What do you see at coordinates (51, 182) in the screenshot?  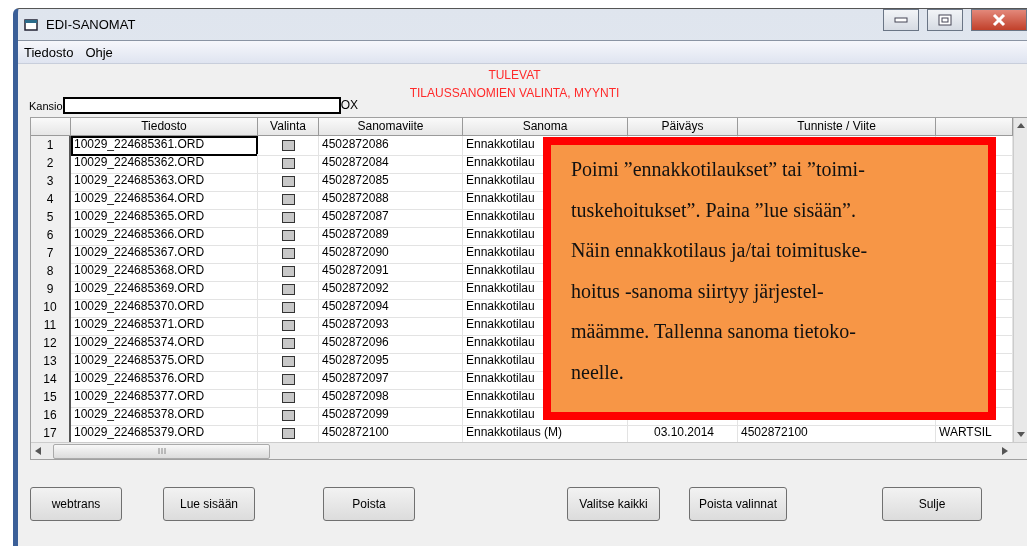 I see `row-number: 3` at bounding box center [51, 182].